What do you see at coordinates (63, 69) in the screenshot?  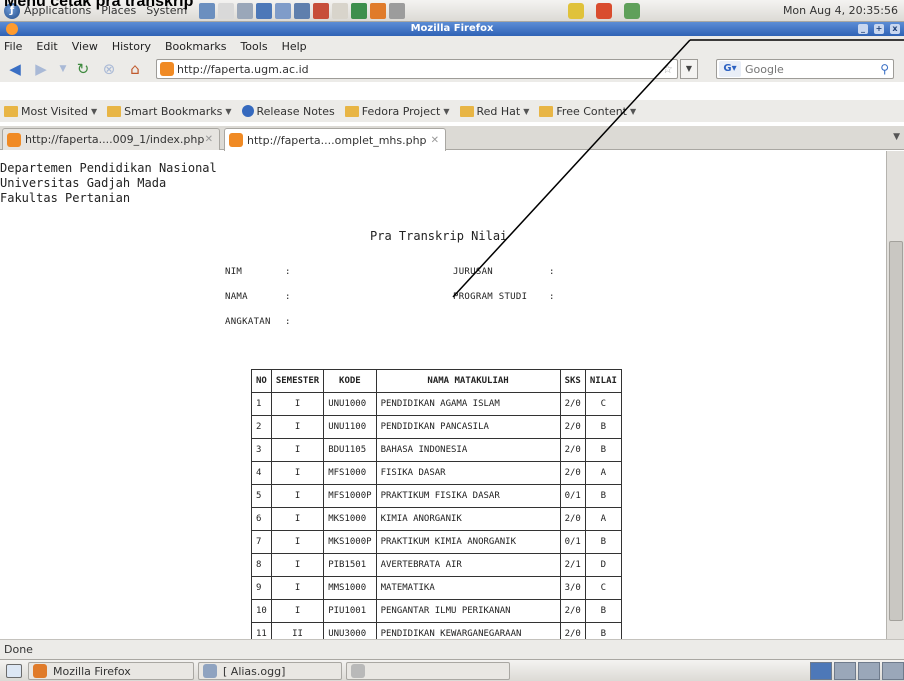 I see `history-dropdown-icon: ▼` at bounding box center [63, 69].